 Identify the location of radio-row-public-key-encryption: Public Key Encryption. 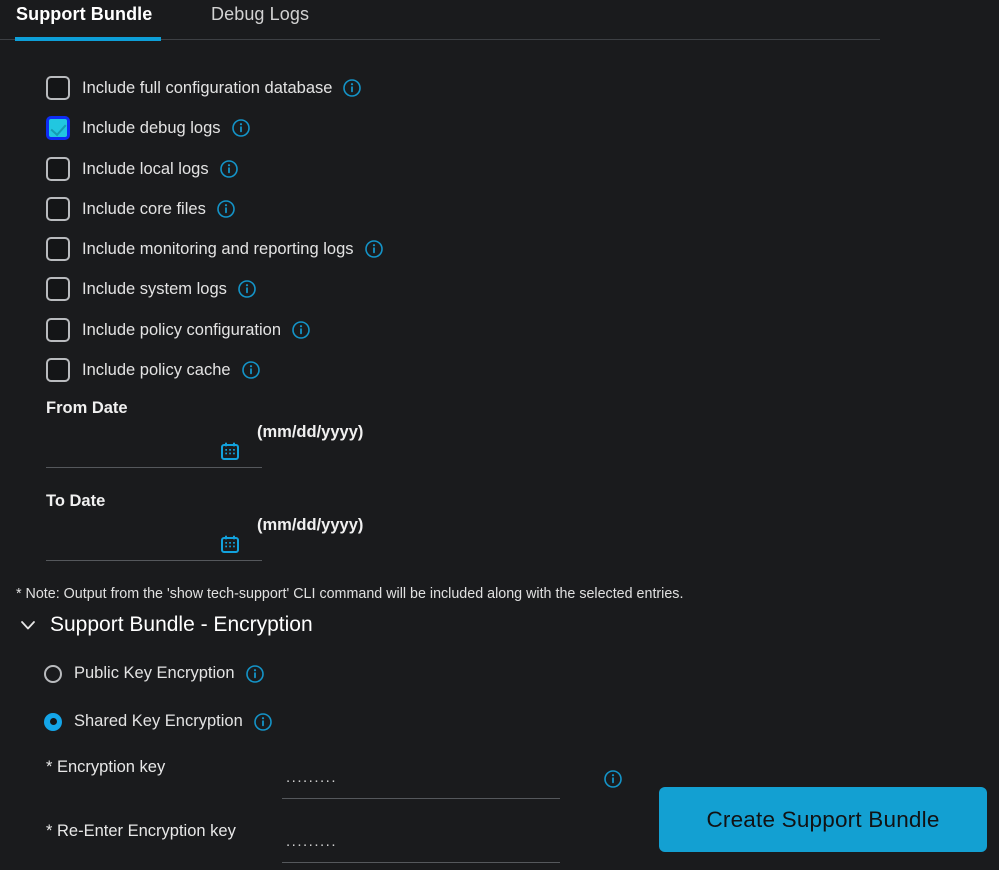
(154, 673).